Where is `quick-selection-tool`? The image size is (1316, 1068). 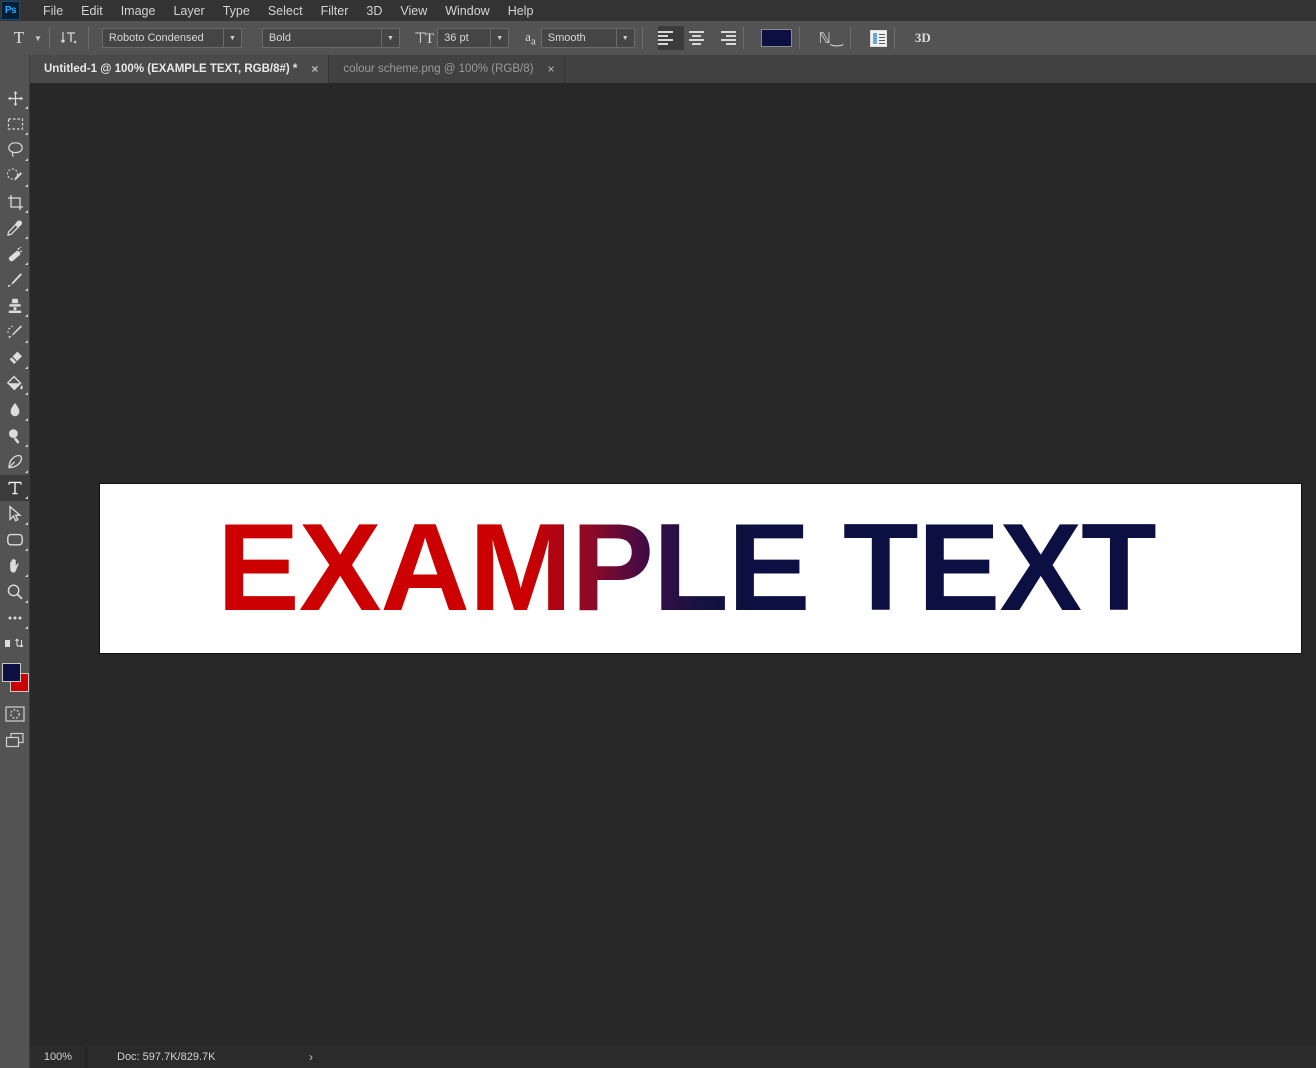 quick-selection-tool is located at coordinates (15, 176).